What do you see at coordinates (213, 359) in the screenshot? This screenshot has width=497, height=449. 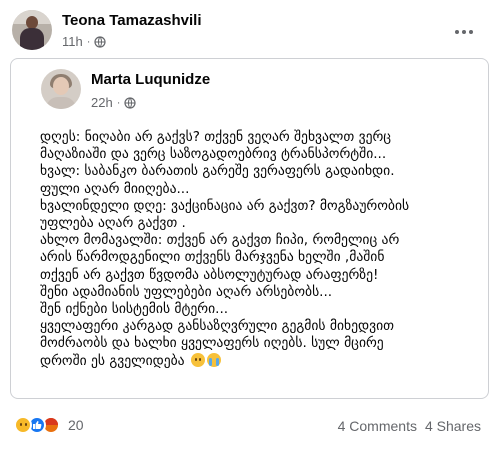 I see `crying-face-emoji-icon` at bounding box center [213, 359].